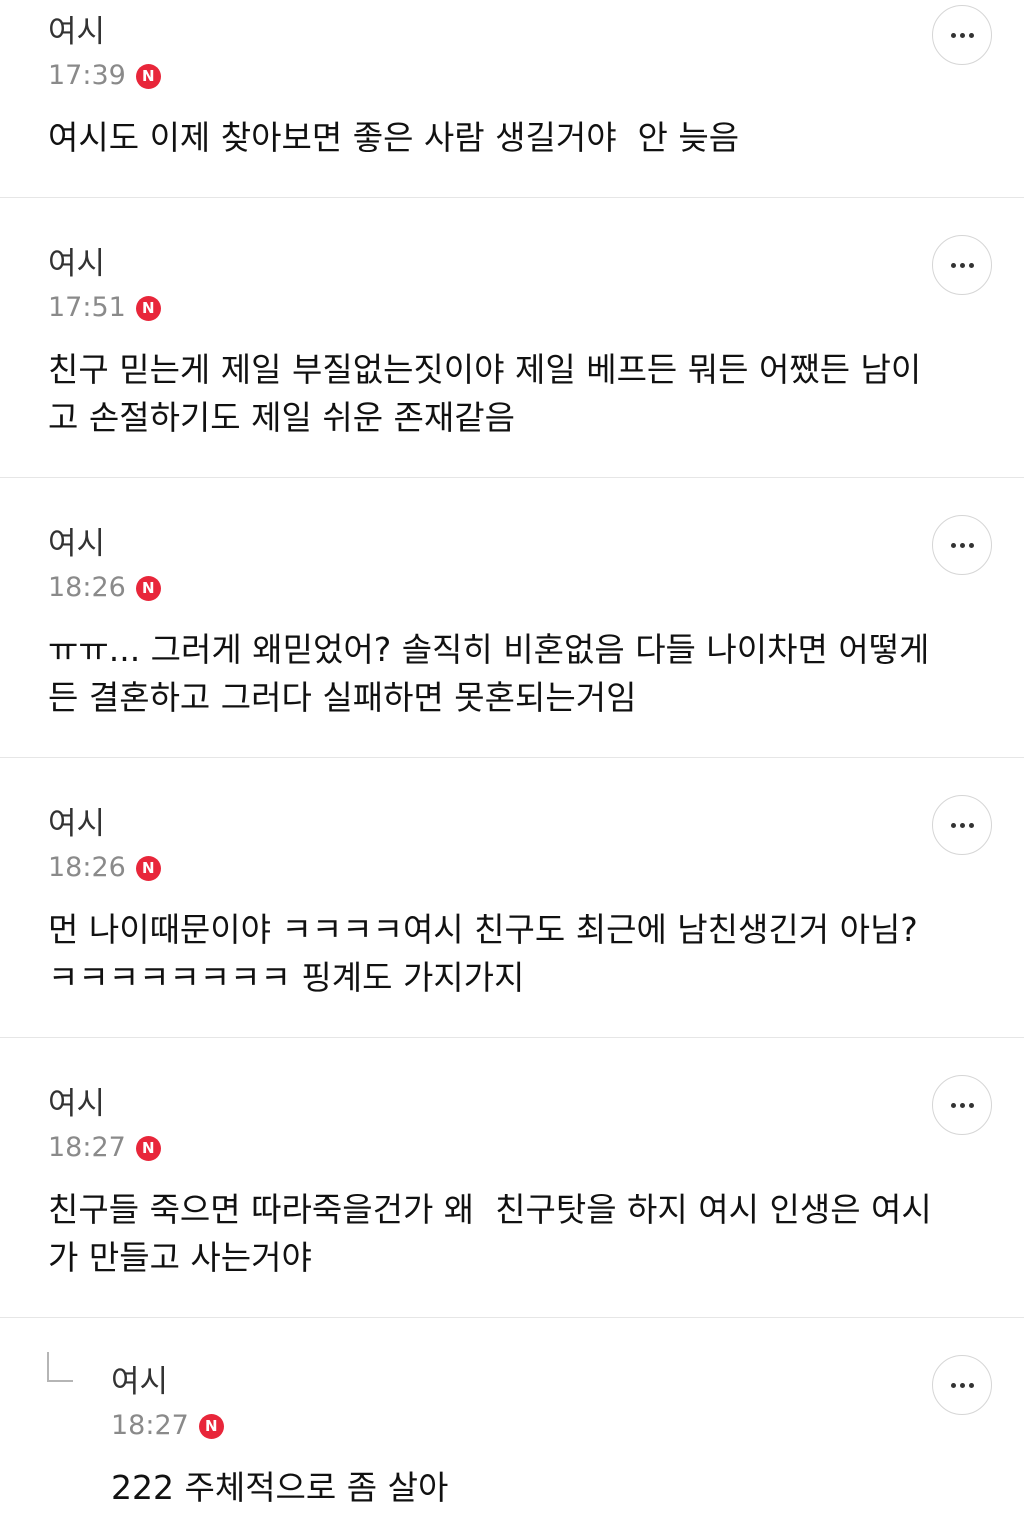 The height and width of the screenshot is (1538, 1024). Describe the element at coordinates (87, 1147) in the screenshot. I see `comment-time: 18:27` at that location.